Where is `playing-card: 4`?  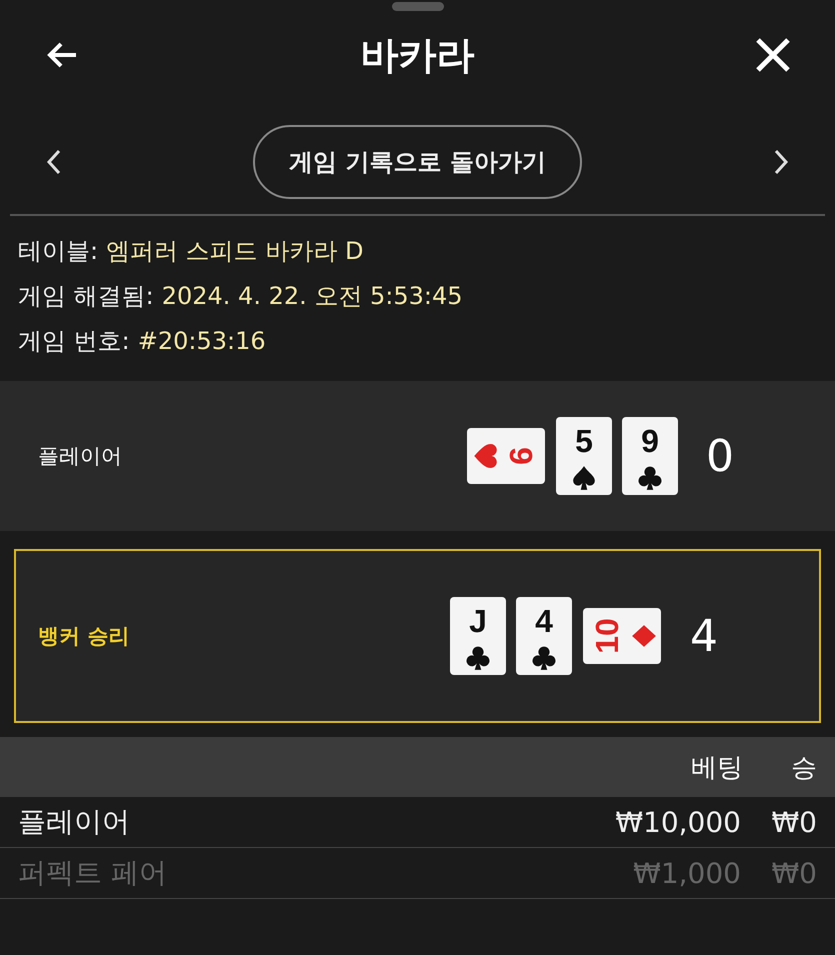 playing-card: 4 is located at coordinates (544, 636).